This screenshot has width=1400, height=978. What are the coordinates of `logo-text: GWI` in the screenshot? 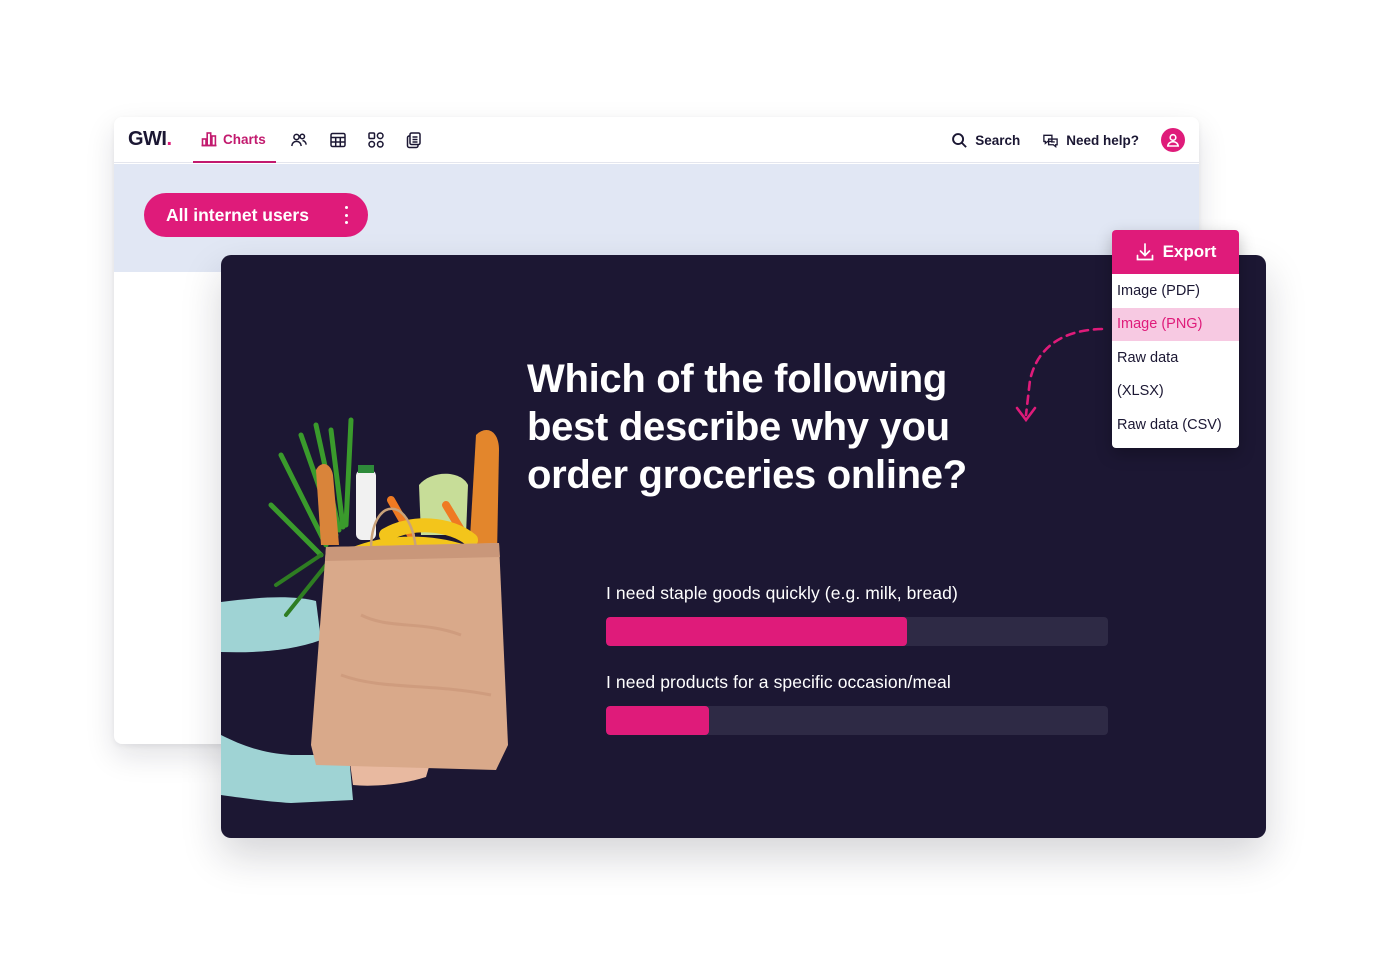 It's located at (147, 139).